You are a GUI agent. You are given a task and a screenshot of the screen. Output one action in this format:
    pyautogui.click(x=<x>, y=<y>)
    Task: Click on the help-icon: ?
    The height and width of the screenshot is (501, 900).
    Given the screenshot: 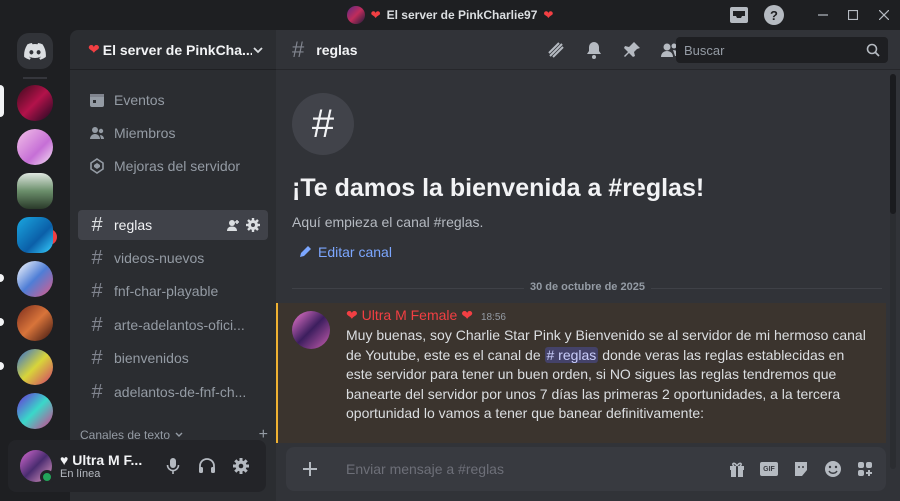 What is the action you would take?
    pyautogui.click(x=774, y=15)
    